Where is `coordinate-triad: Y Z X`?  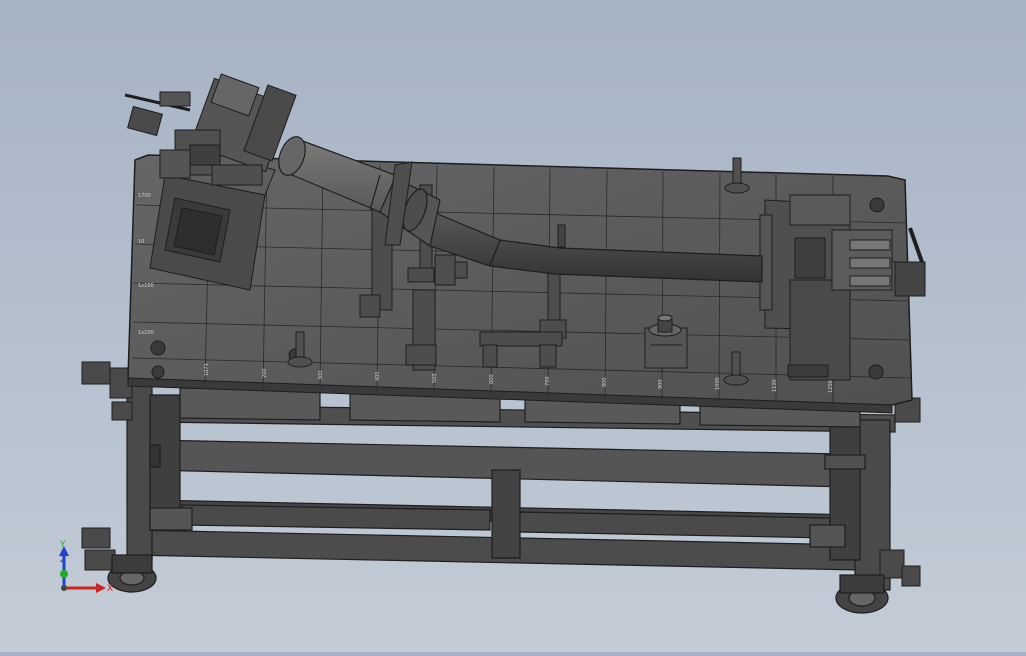 coordinate-triad: Y Z X is located at coordinates (80, 570).